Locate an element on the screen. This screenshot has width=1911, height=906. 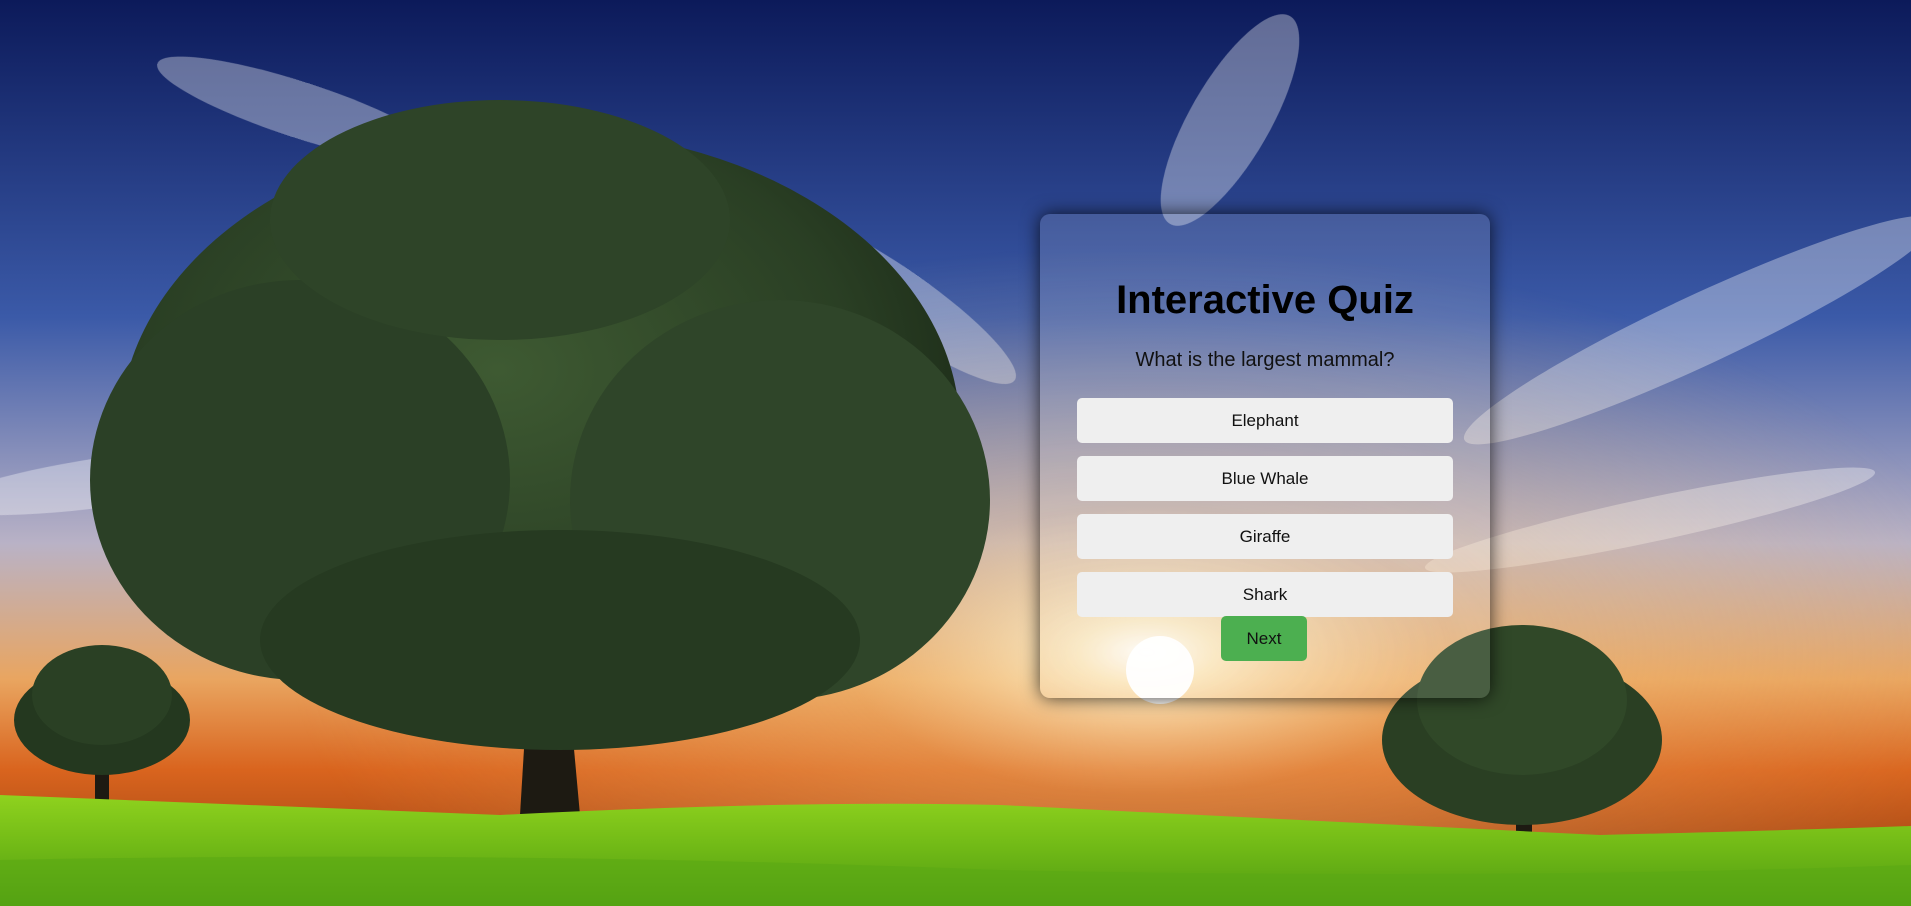
answer-button-giraffe: Giraffe is located at coordinates (1265, 536).